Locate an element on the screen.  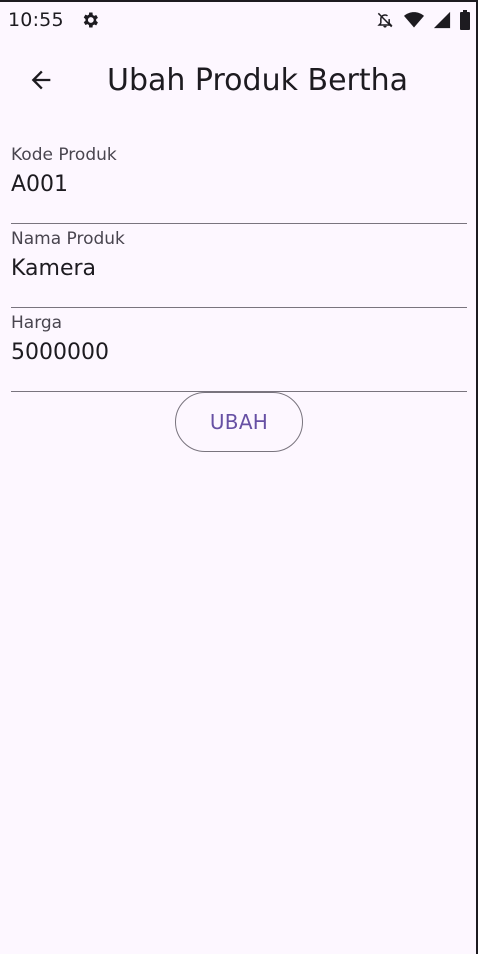
notifications-off-icon is located at coordinates (385, 20).